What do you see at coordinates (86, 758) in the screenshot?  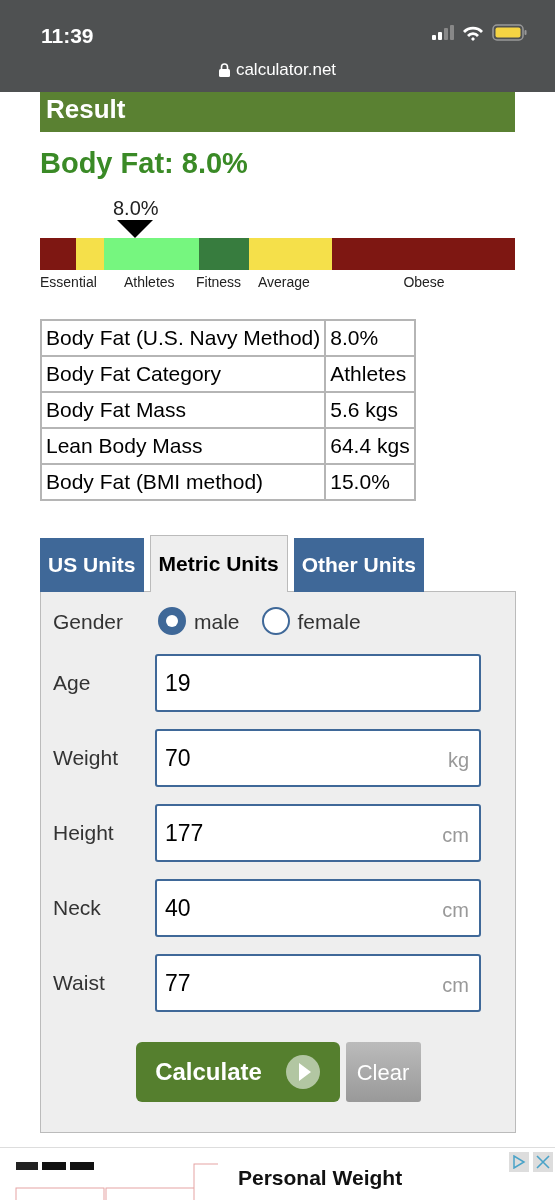 I see `field-label: Weight` at bounding box center [86, 758].